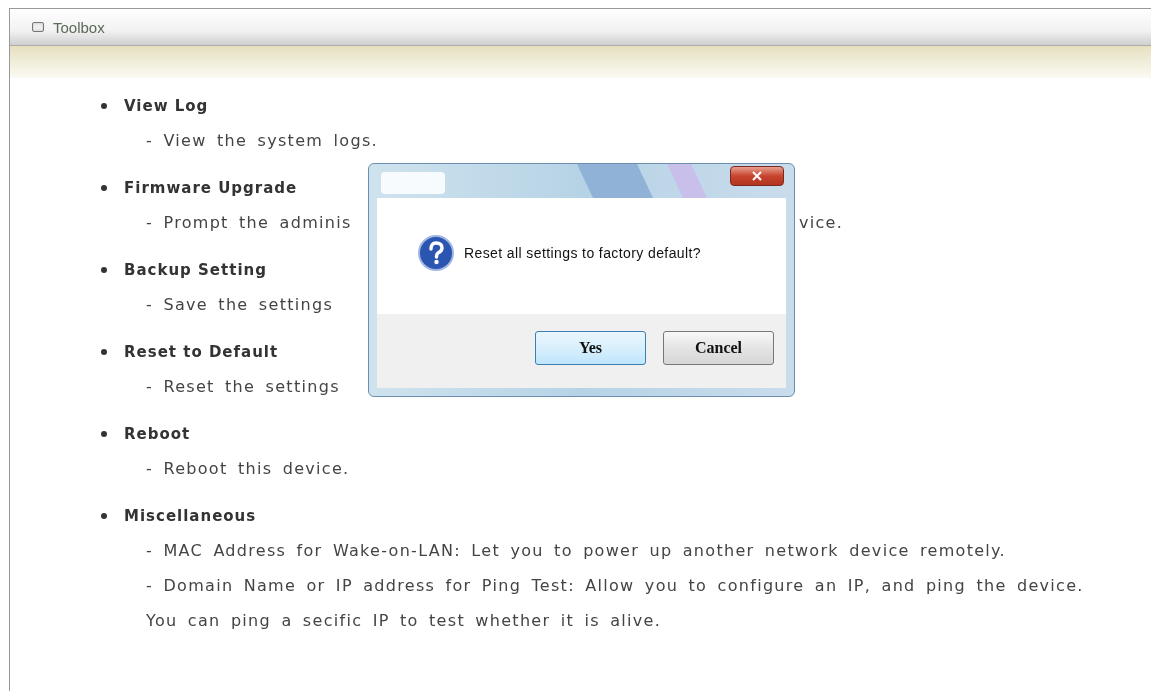 This screenshot has width=1151, height=691. I want to click on item-title: Backup Setting, so click(195, 270).